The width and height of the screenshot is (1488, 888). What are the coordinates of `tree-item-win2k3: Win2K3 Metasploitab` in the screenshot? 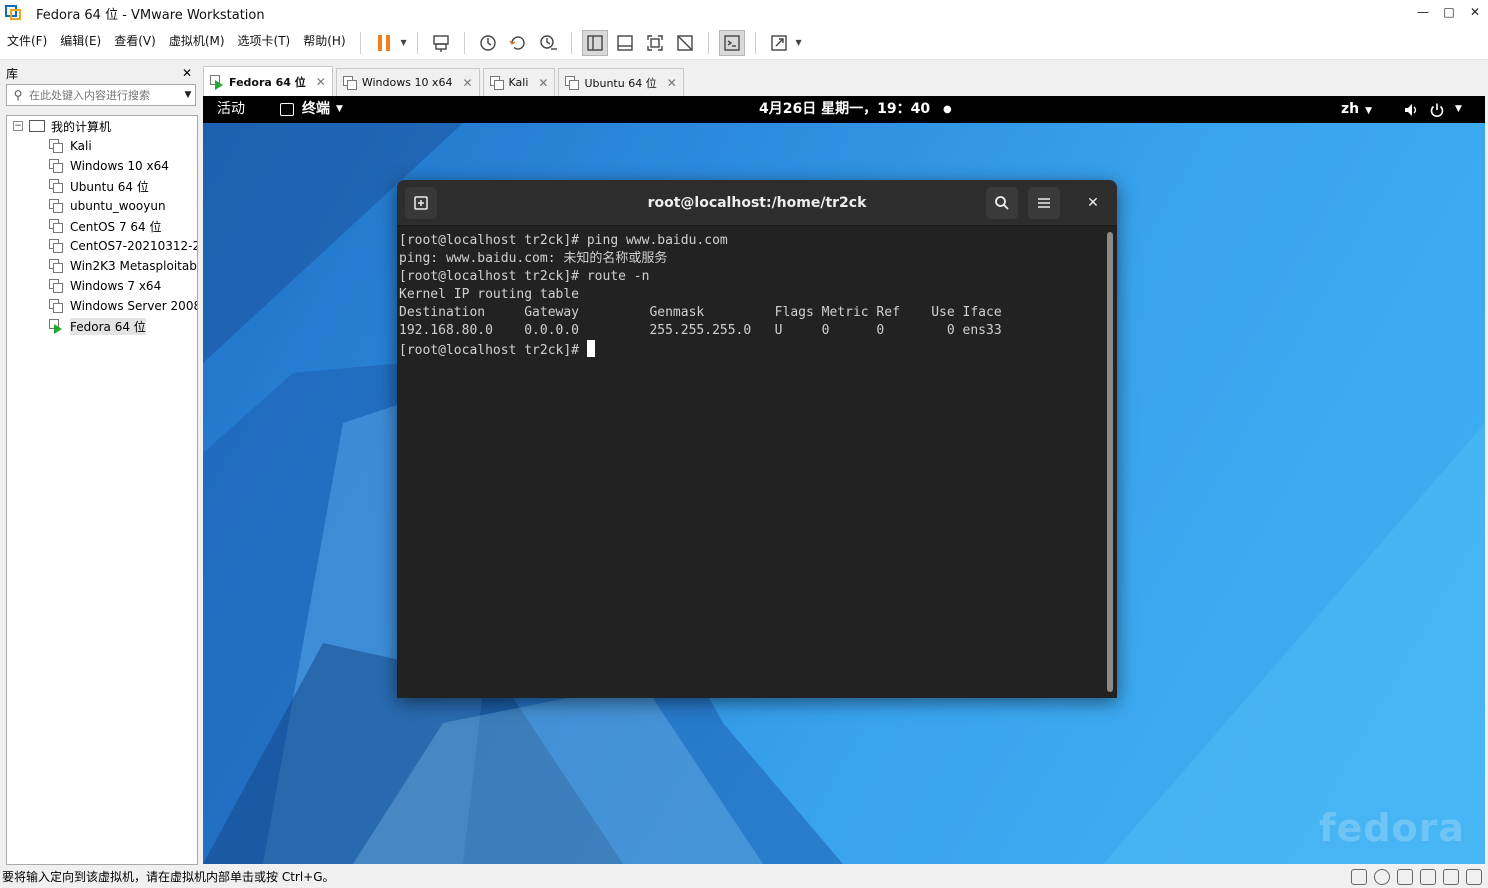 It's located at (102, 266).